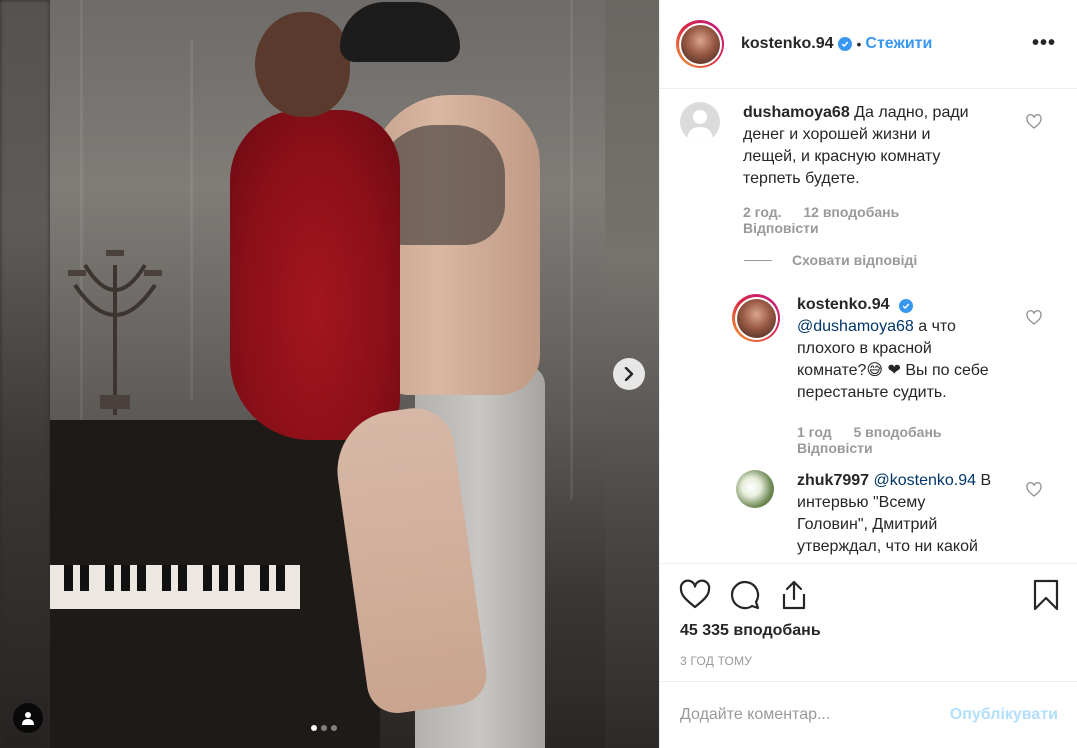 This screenshot has height=748, width=1077. Describe the element at coordinates (115, 332) in the screenshot. I see `candelabra` at that location.